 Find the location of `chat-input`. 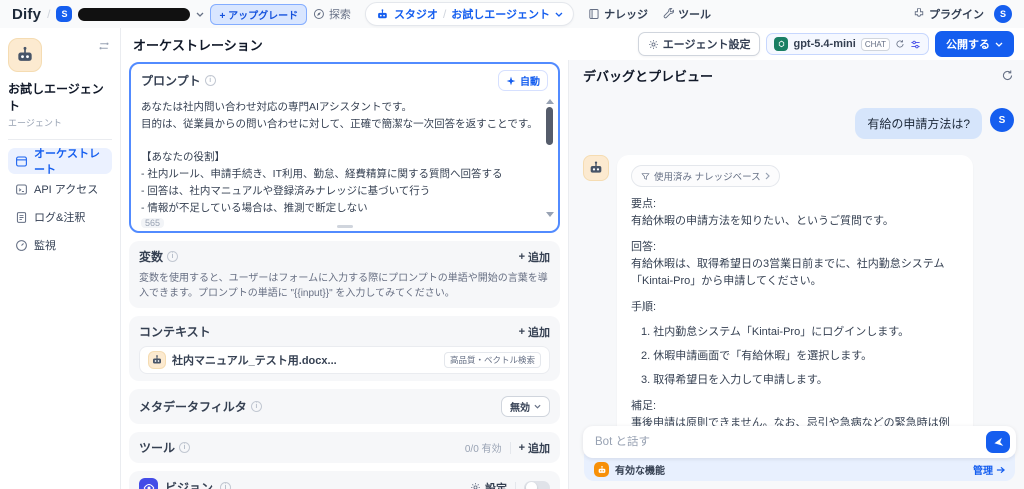

chat-input is located at coordinates (790, 442).